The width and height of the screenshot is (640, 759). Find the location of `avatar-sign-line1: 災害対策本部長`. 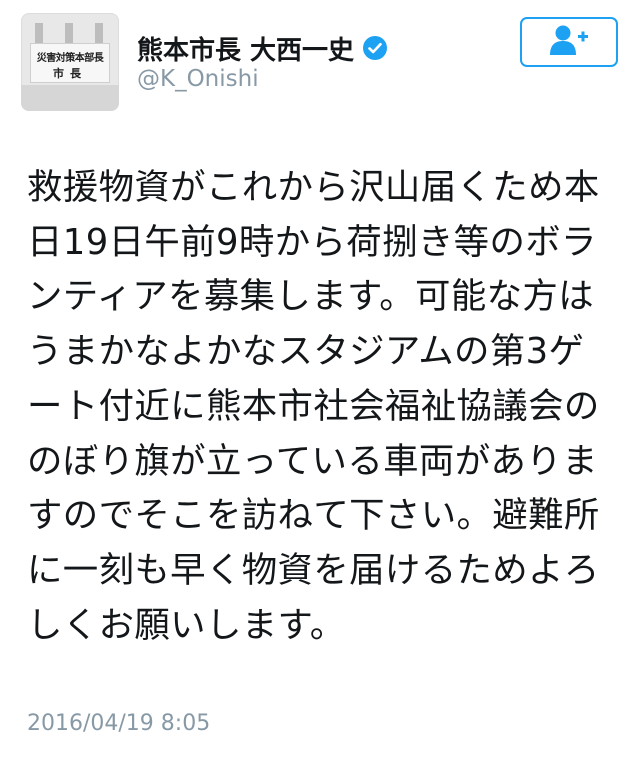

avatar-sign-line1: 災害対策本部長 is located at coordinates (70, 58).